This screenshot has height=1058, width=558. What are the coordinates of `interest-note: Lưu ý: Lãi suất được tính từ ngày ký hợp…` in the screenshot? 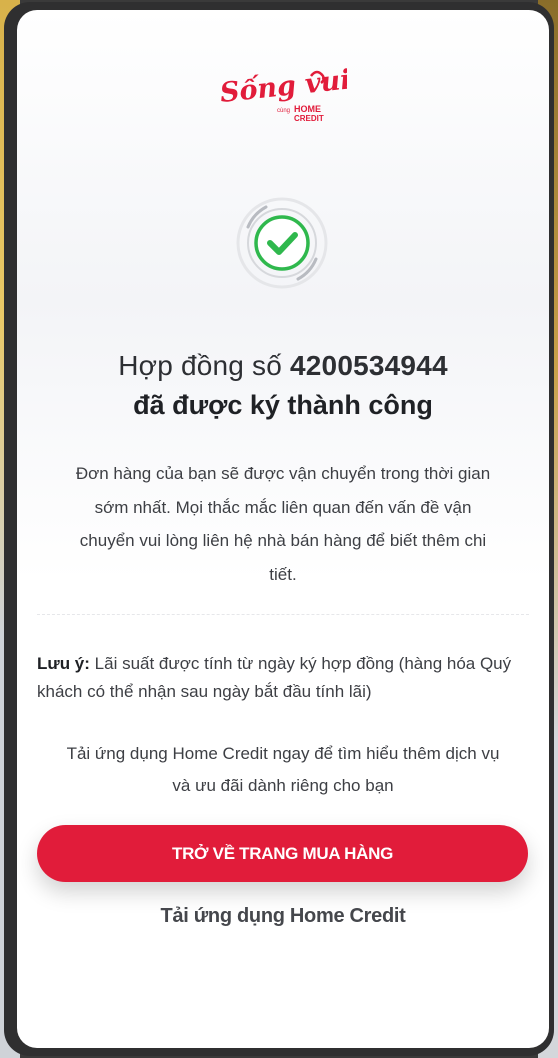 It's located at (287, 678).